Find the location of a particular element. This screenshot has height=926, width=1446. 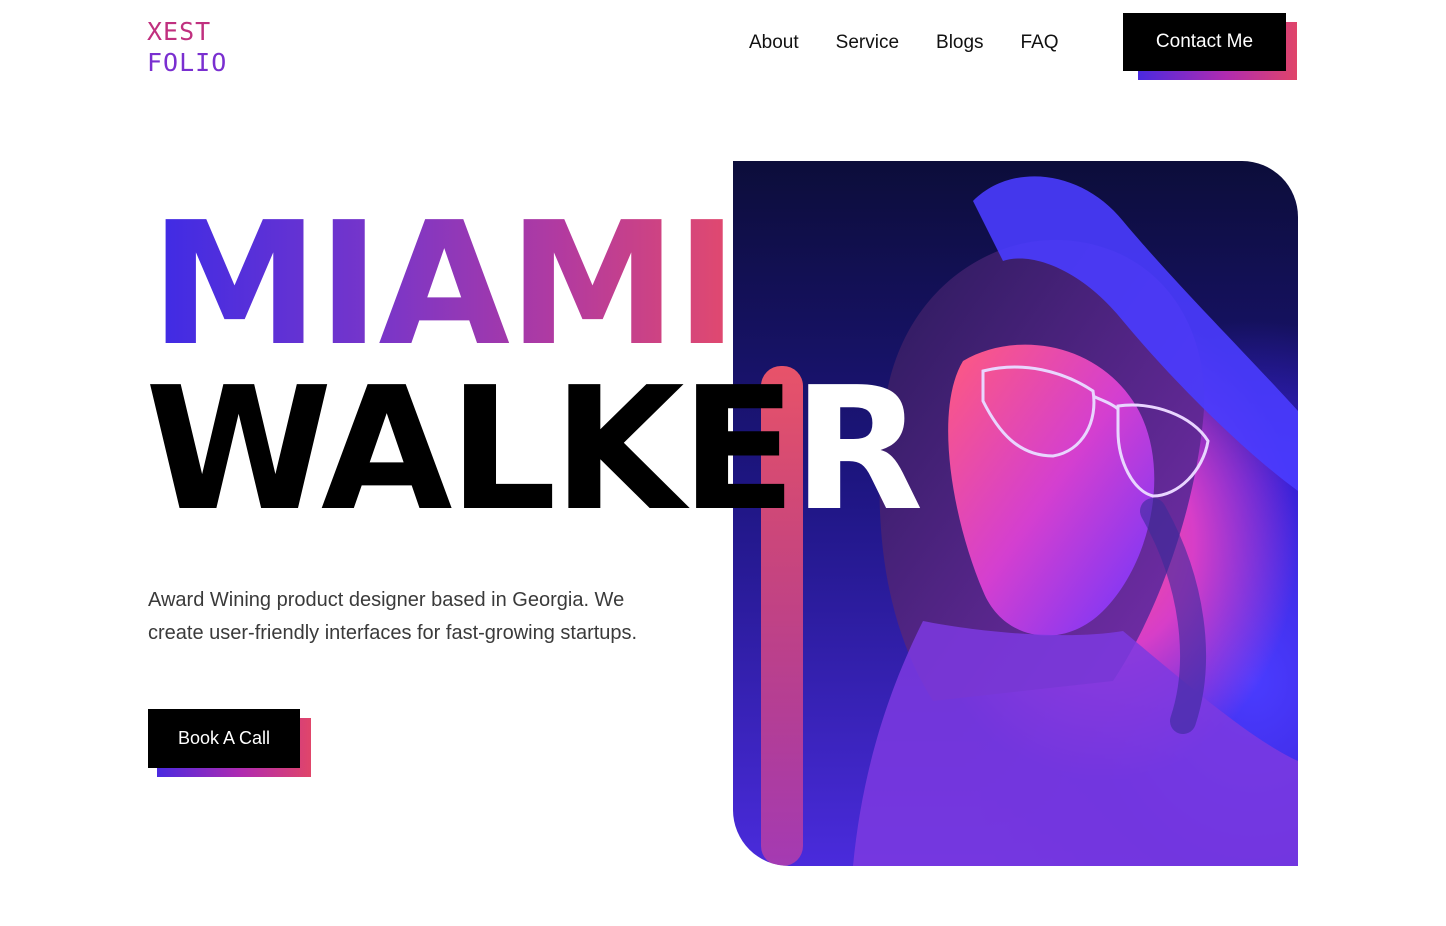

main-nav: About Service Blogs FAQ is located at coordinates (904, 43).